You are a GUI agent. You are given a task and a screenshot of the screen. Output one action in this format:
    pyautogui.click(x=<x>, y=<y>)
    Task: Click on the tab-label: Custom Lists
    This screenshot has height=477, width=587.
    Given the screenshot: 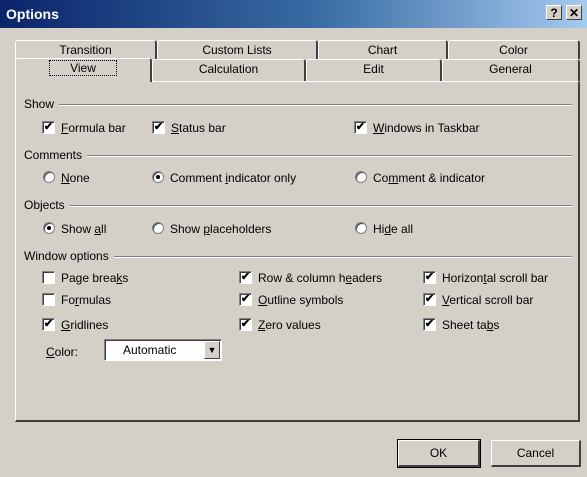 What is the action you would take?
    pyautogui.click(x=237, y=50)
    